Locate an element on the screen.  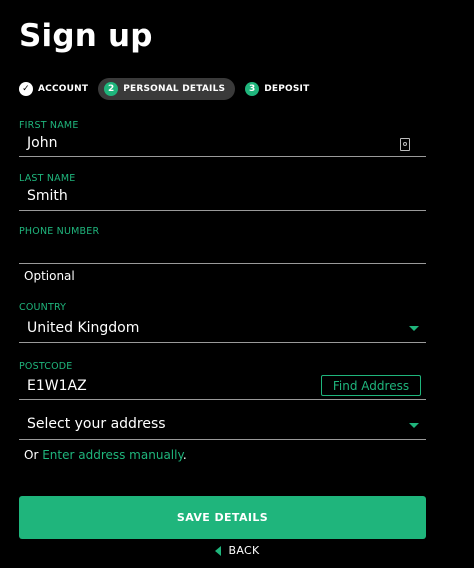
step-number: 2 is located at coordinates (111, 89).